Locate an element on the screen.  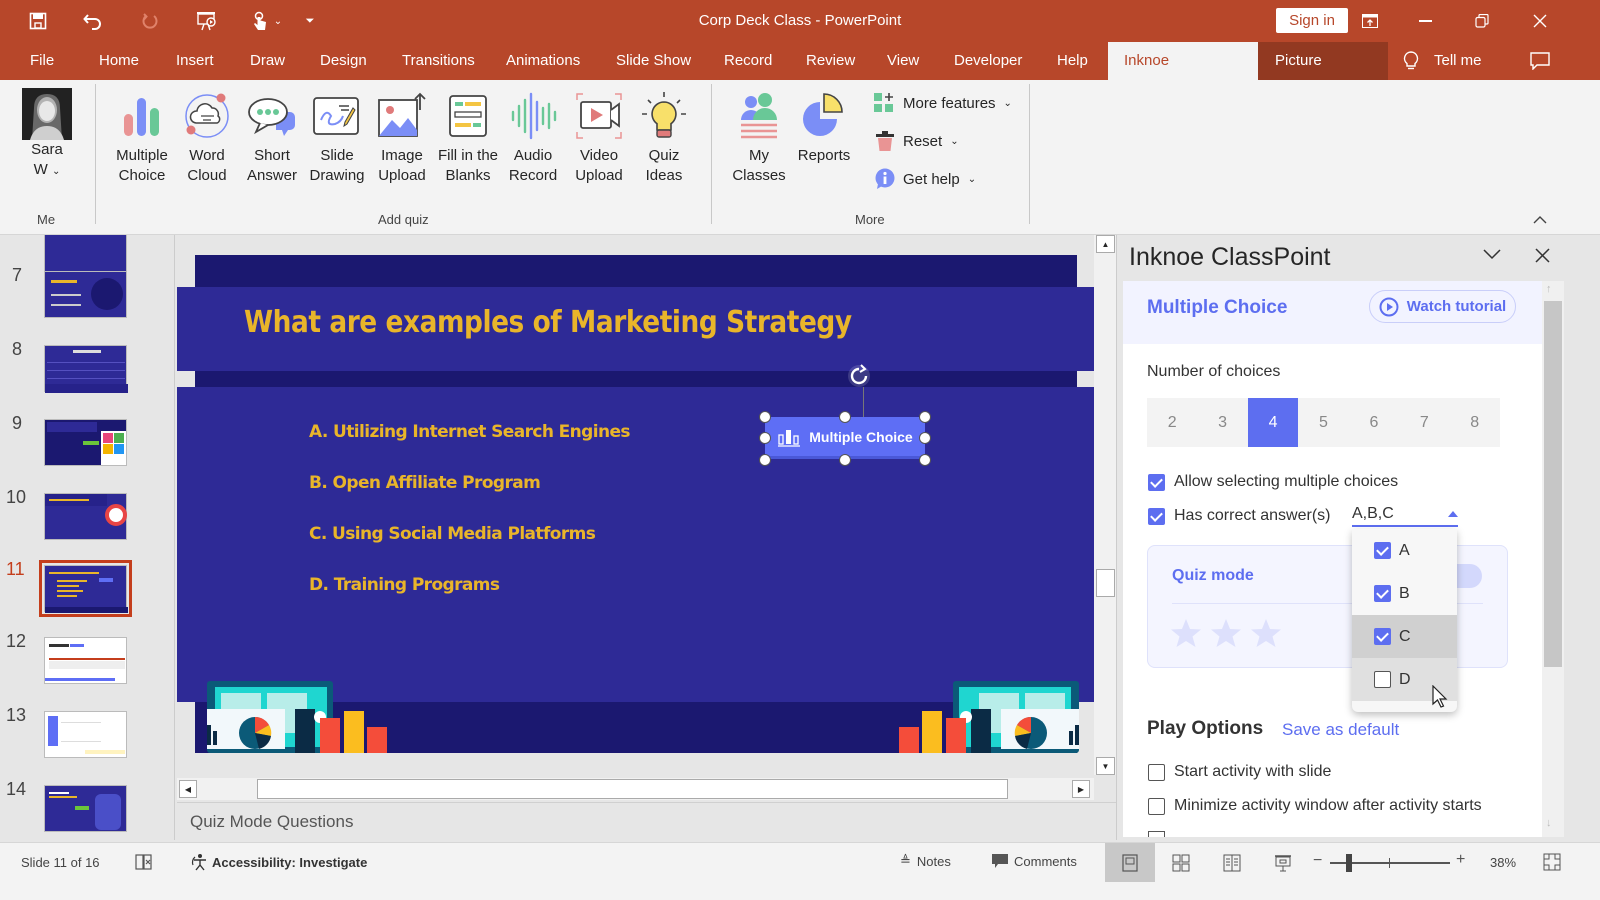
slide-thumbnail-pane: 7 8 9 10 11 12 13 14 is located at coordinates (87, 537).